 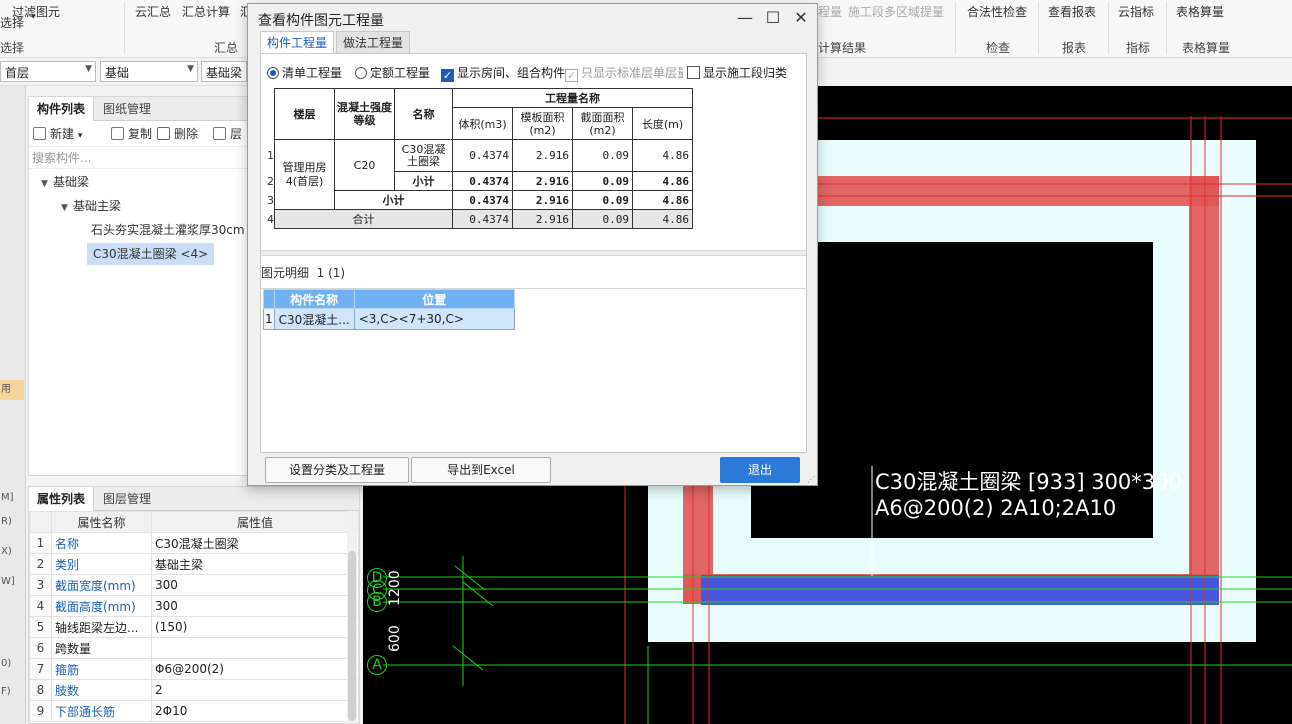 What do you see at coordinates (1072, 11) in the screenshot?
I see `ribbon-view-report-button: 查看报表` at bounding box center [1072, 11].